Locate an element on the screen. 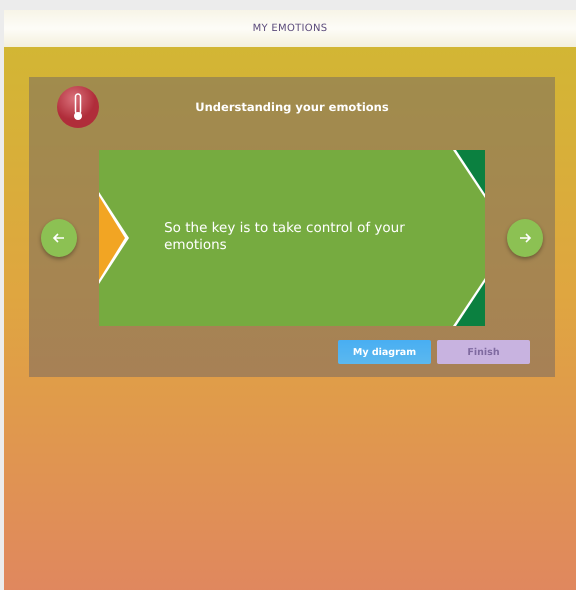  lesson-title: Understanding your emotions is located at coordinates (292, 107).